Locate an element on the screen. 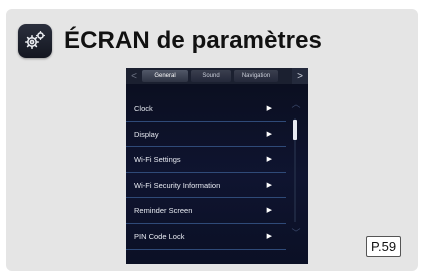 The width and height of the screenshot is (423, 272). tab-next-button: > is located at coordinates (300, 76).